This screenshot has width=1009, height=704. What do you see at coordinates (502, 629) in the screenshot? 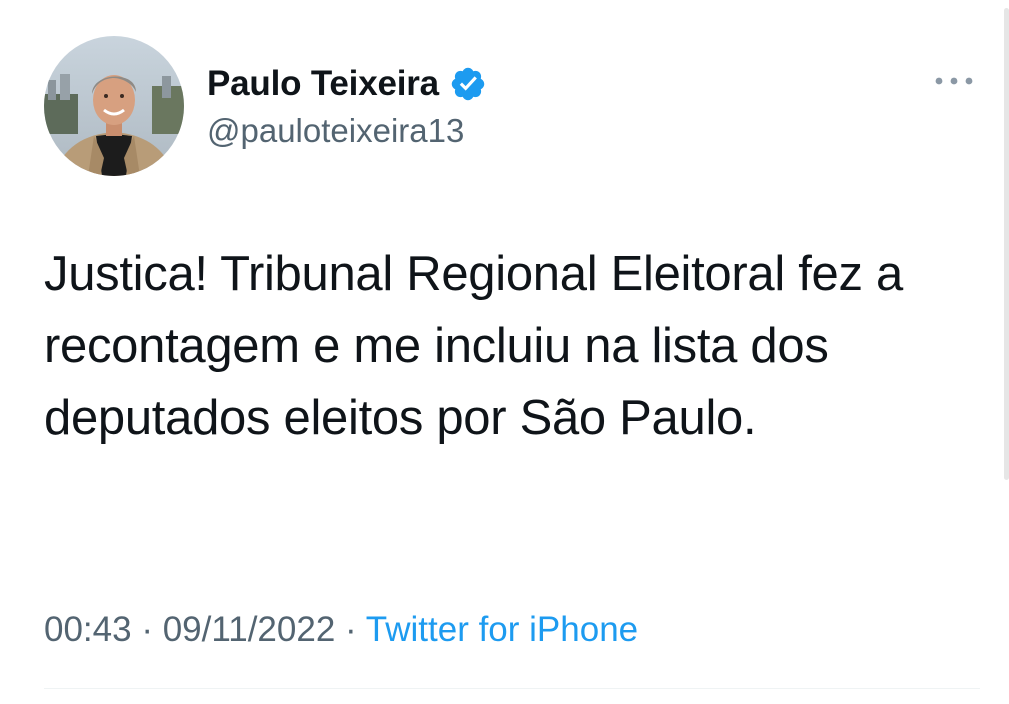
I see `tweet-source-link: Twitter for iPhone` at bounding box center [502, 629].